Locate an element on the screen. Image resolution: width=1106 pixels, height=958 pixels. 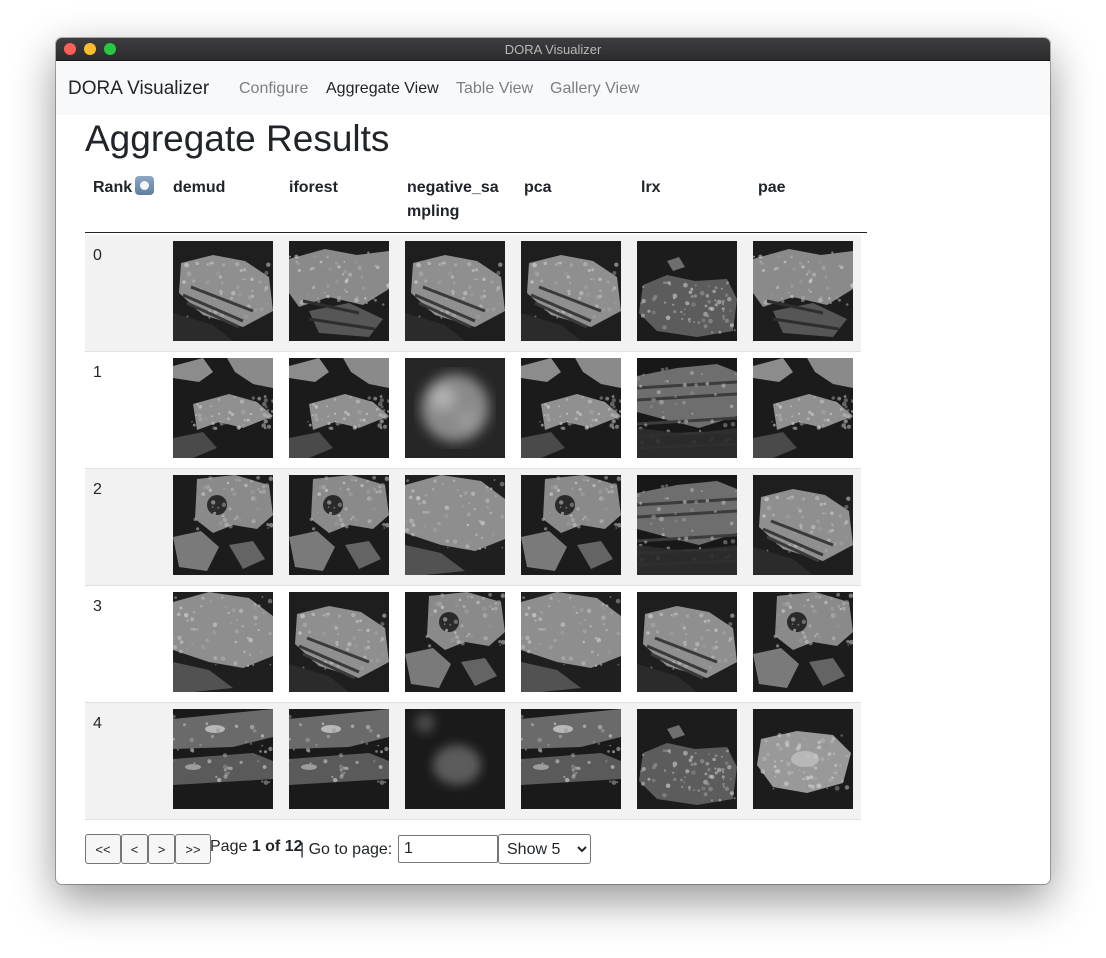
column-header-pae: pae is located at coordinates (772, 187).